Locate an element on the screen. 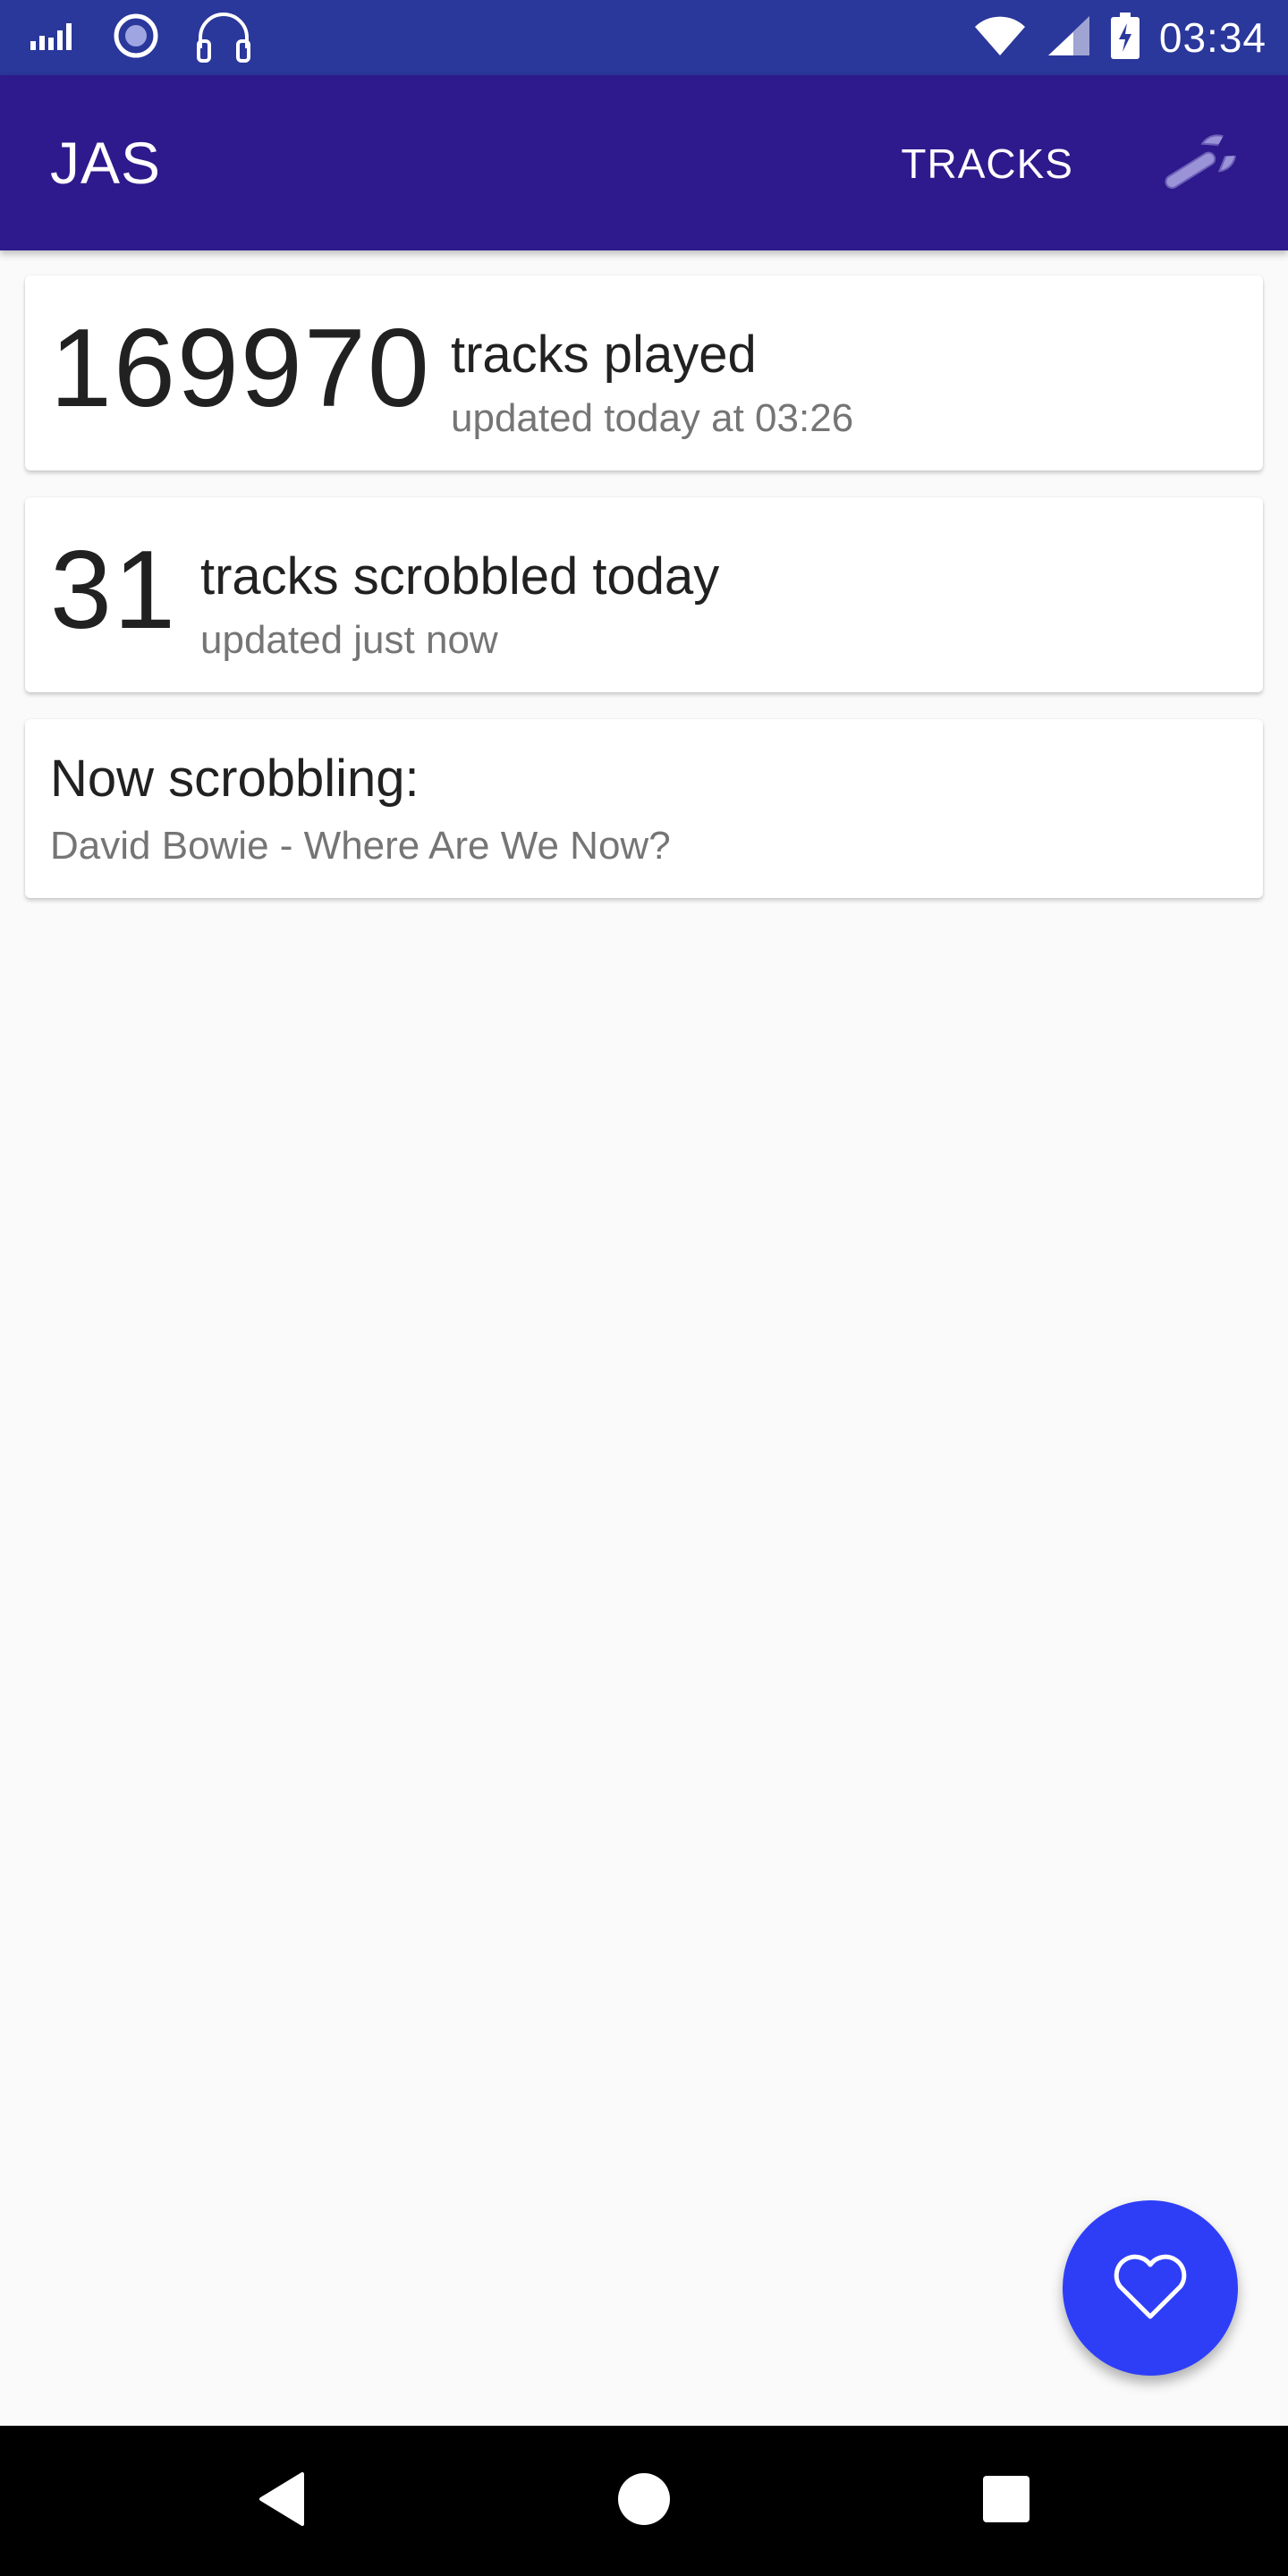  wifi-icon is located at coordinates (1000, 38).